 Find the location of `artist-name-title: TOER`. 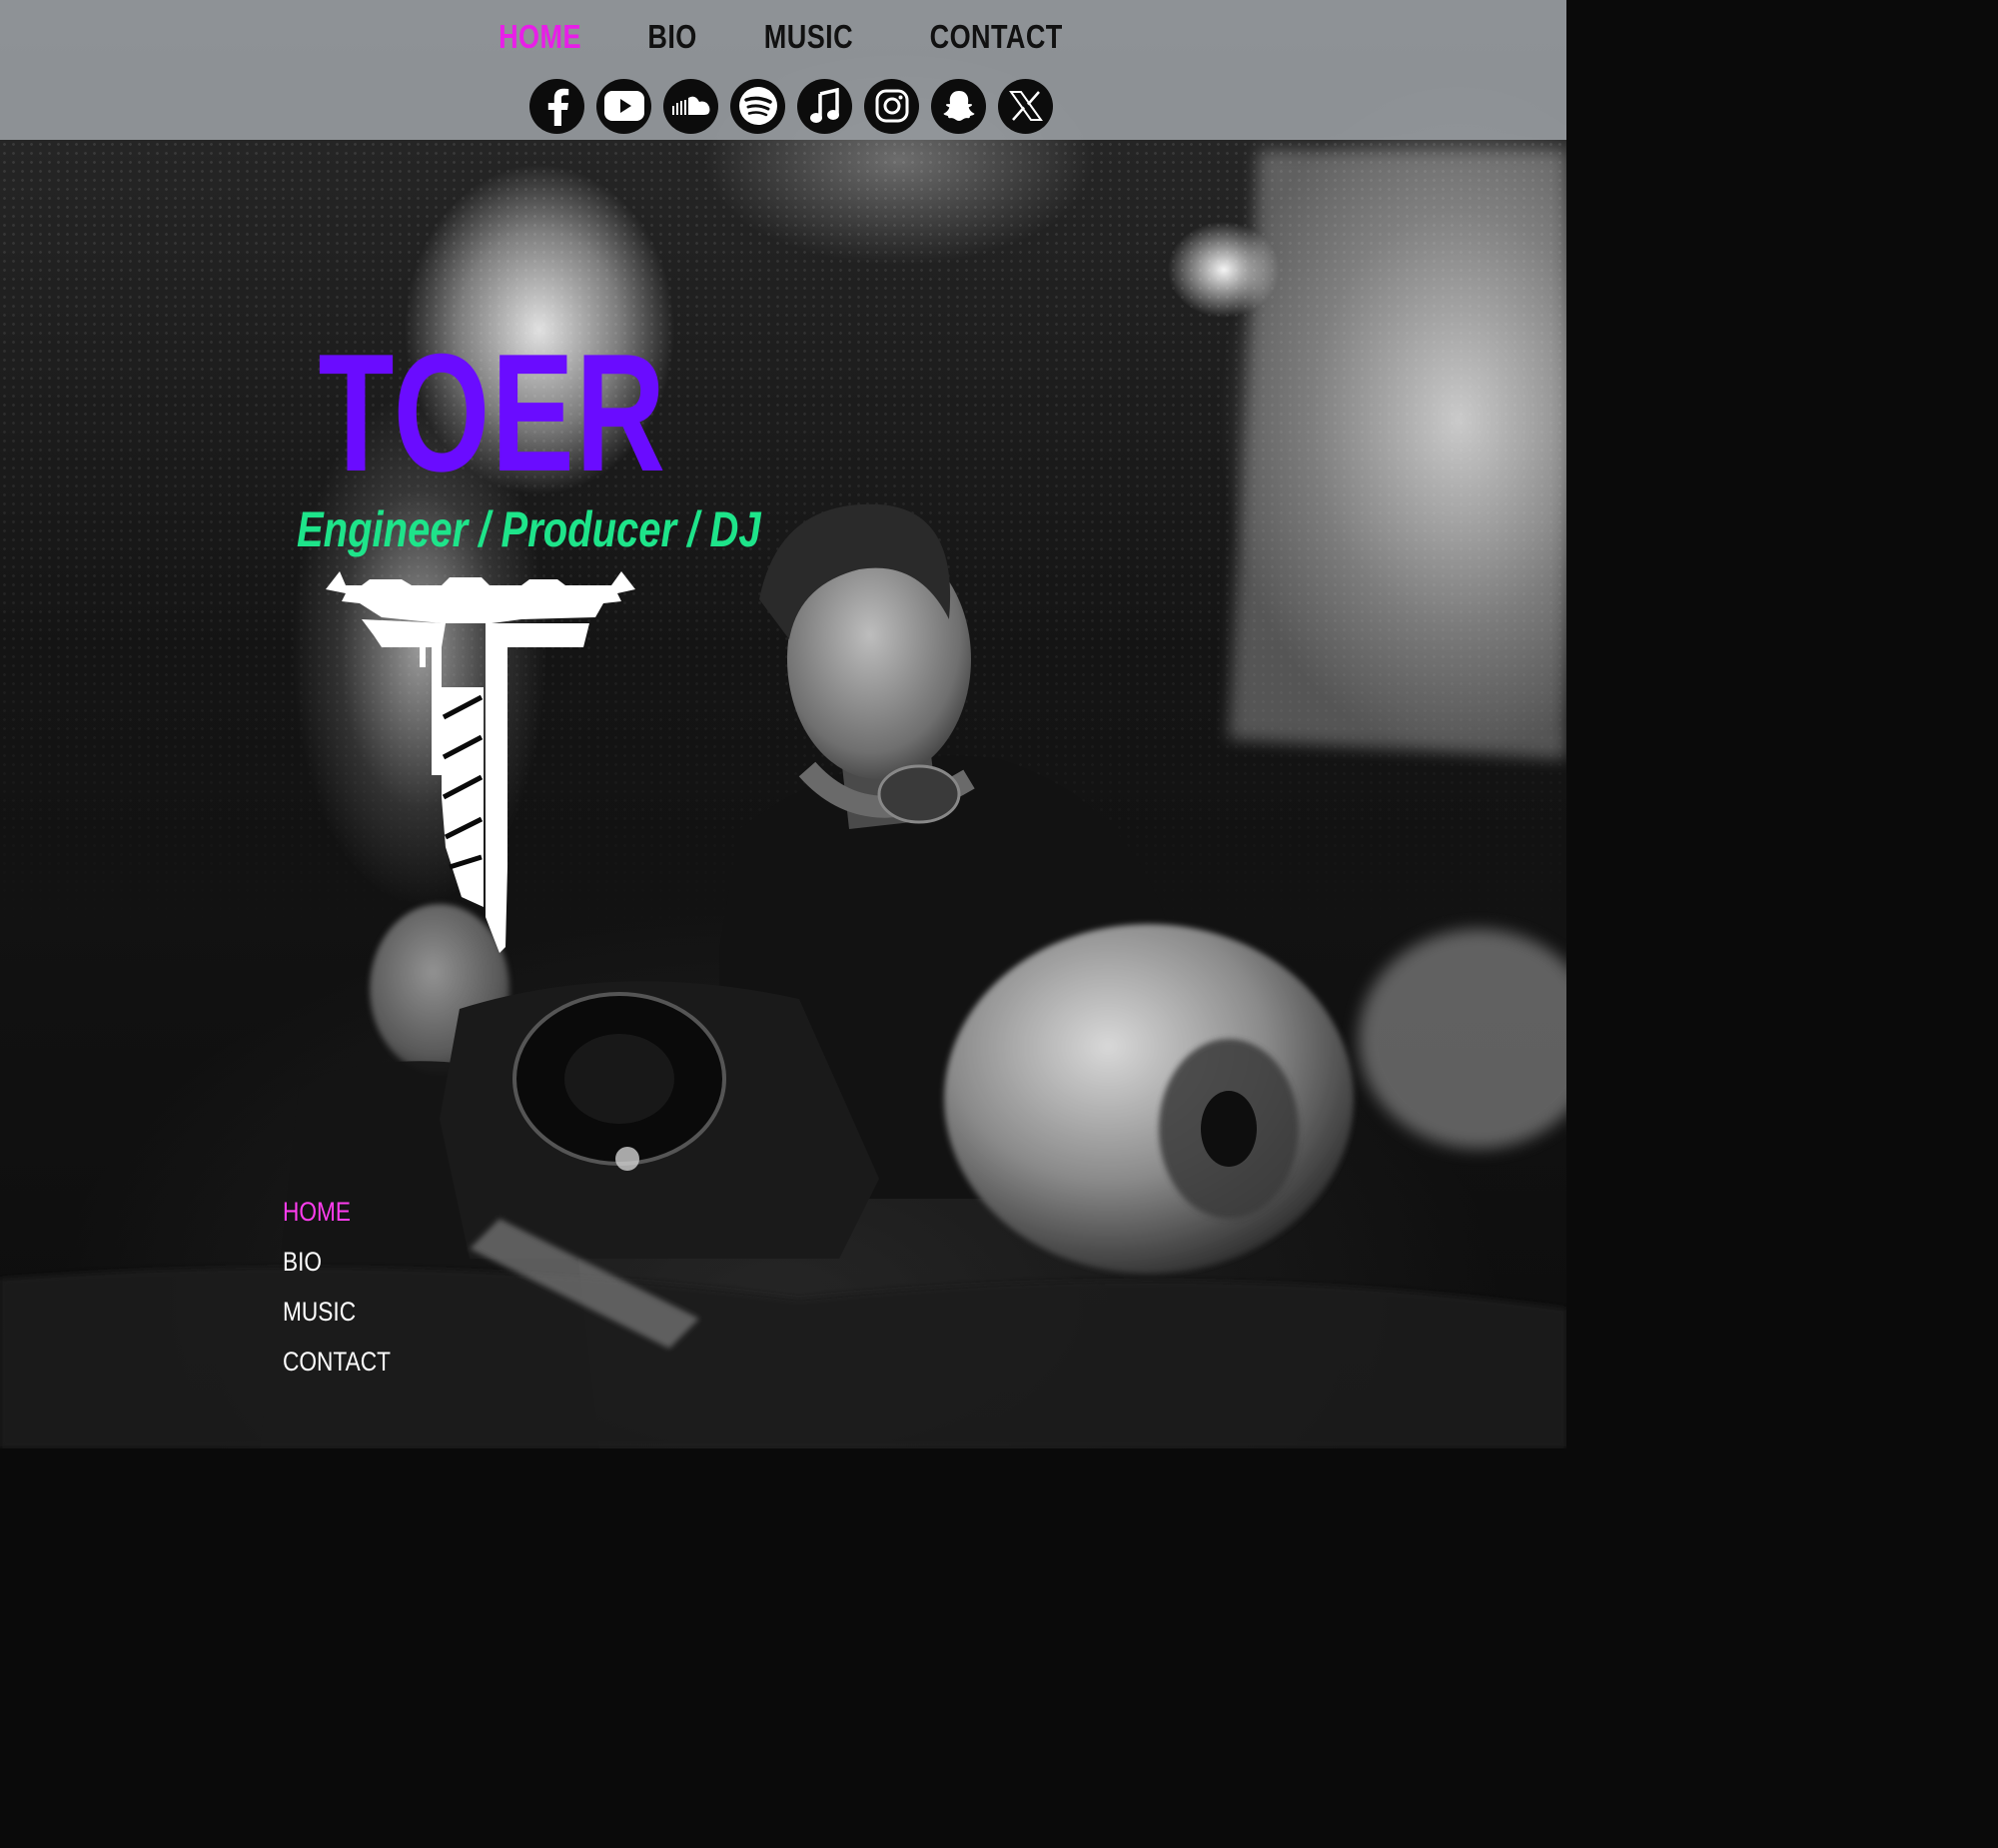

artist-name-title: TOER is located at coordinates (493, 412).